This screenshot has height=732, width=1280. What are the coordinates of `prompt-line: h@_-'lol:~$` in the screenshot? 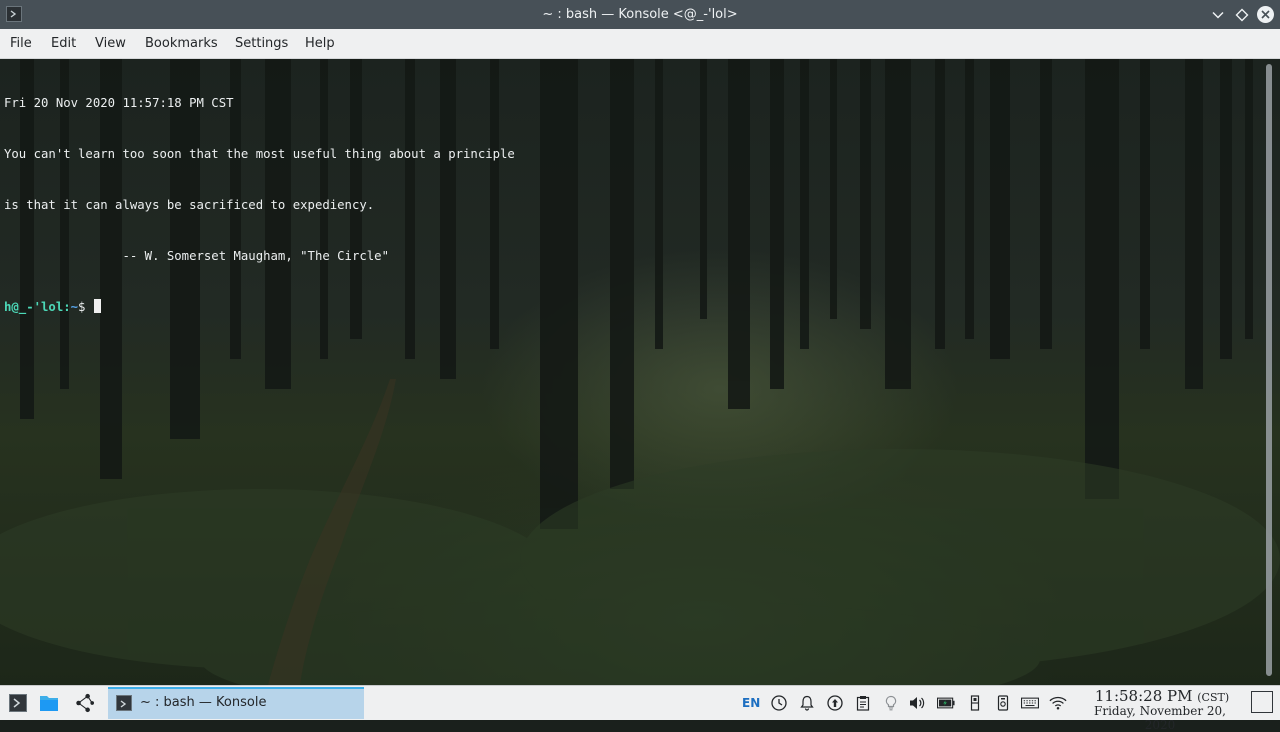 It's located at (259, 307).